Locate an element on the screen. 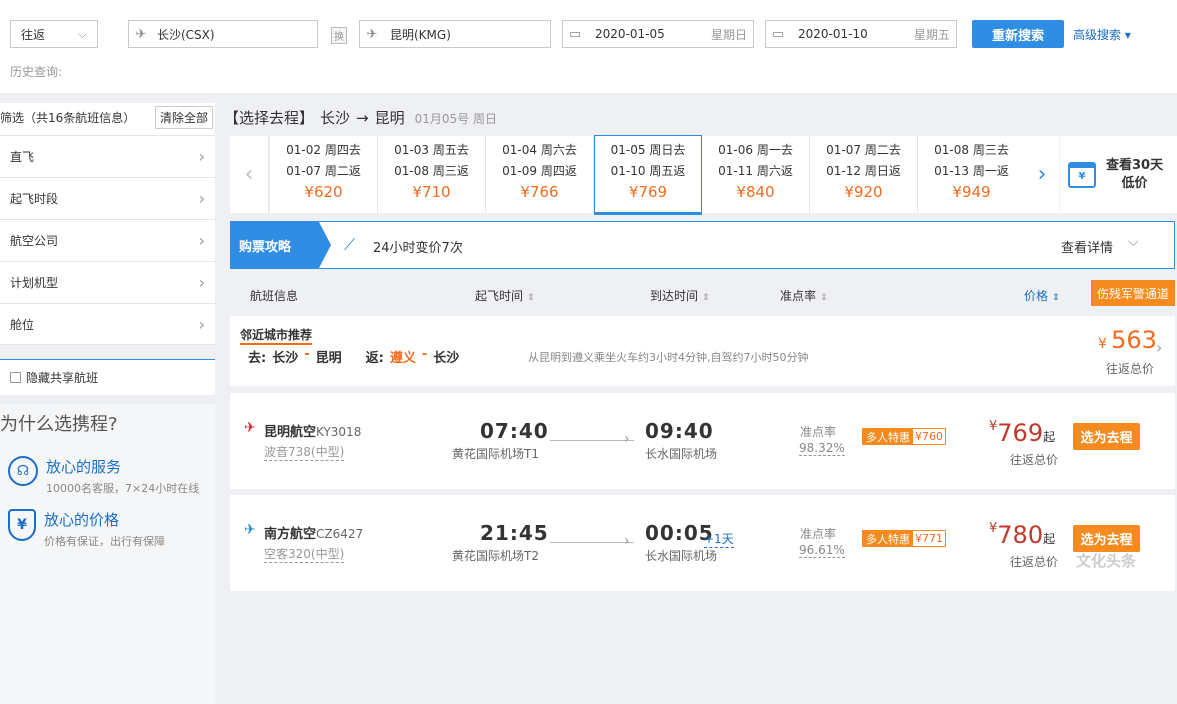 The width and height of the screenshot is (1177, 704). to-city-value: 昆明(KMG) is located at coordinates (420, 34).